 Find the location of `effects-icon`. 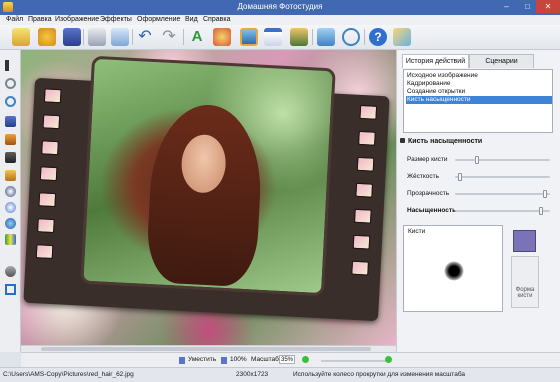

effects-icon is located at coordinates (222, 37).